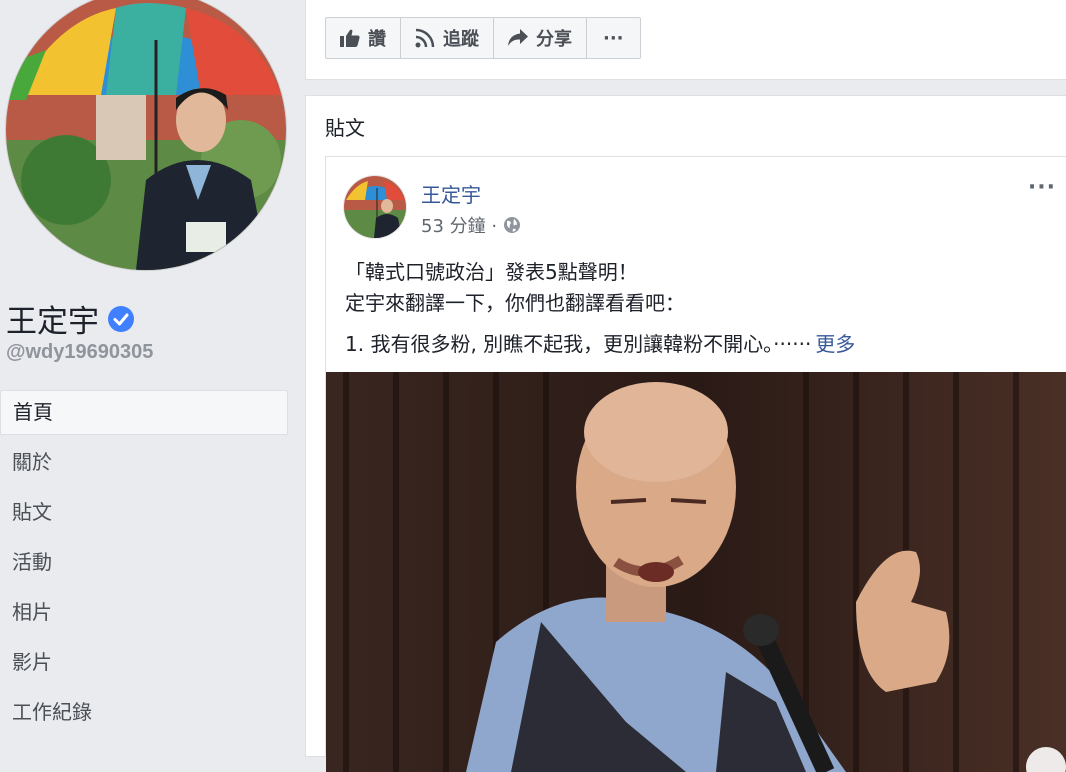  I want to click on share-button-label: 分享, so click(554, 39).